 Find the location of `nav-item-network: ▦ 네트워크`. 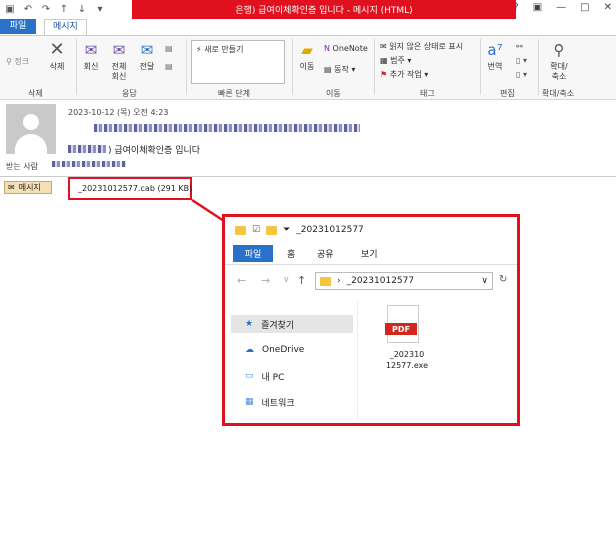

nav-item-network: ▦ 네트워크 is located at coordinates (292, 402).